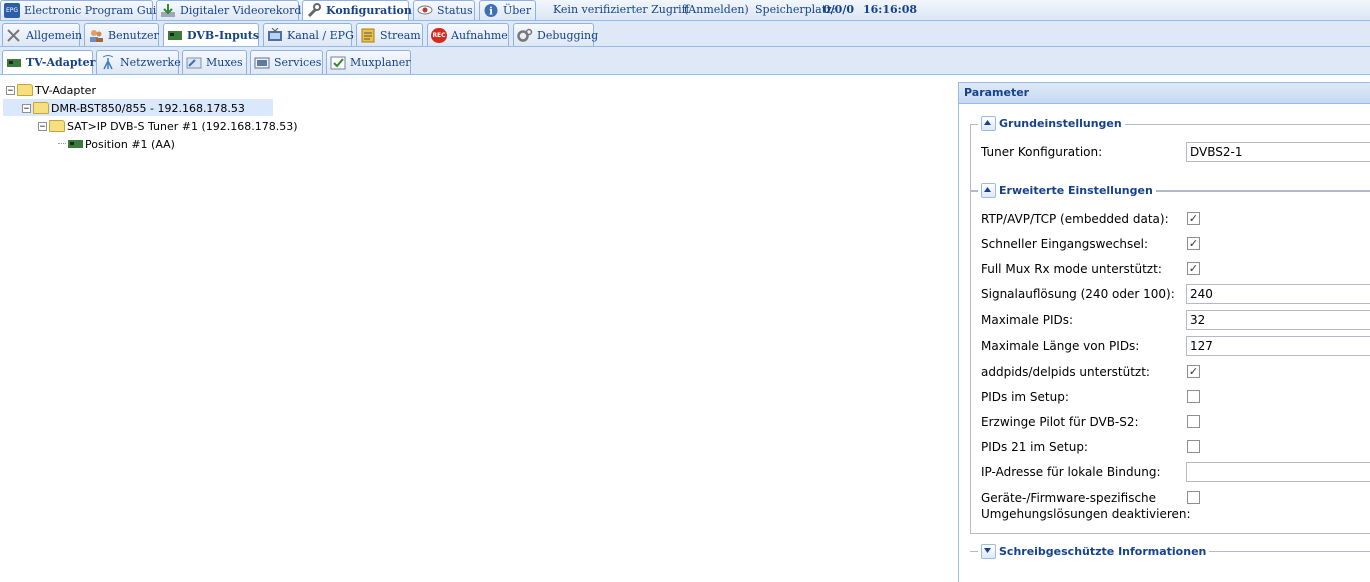  Describe the element at coordinates (1193, 243) in the screenshot. I see `fast-input-checkbox: ✓` at that location.